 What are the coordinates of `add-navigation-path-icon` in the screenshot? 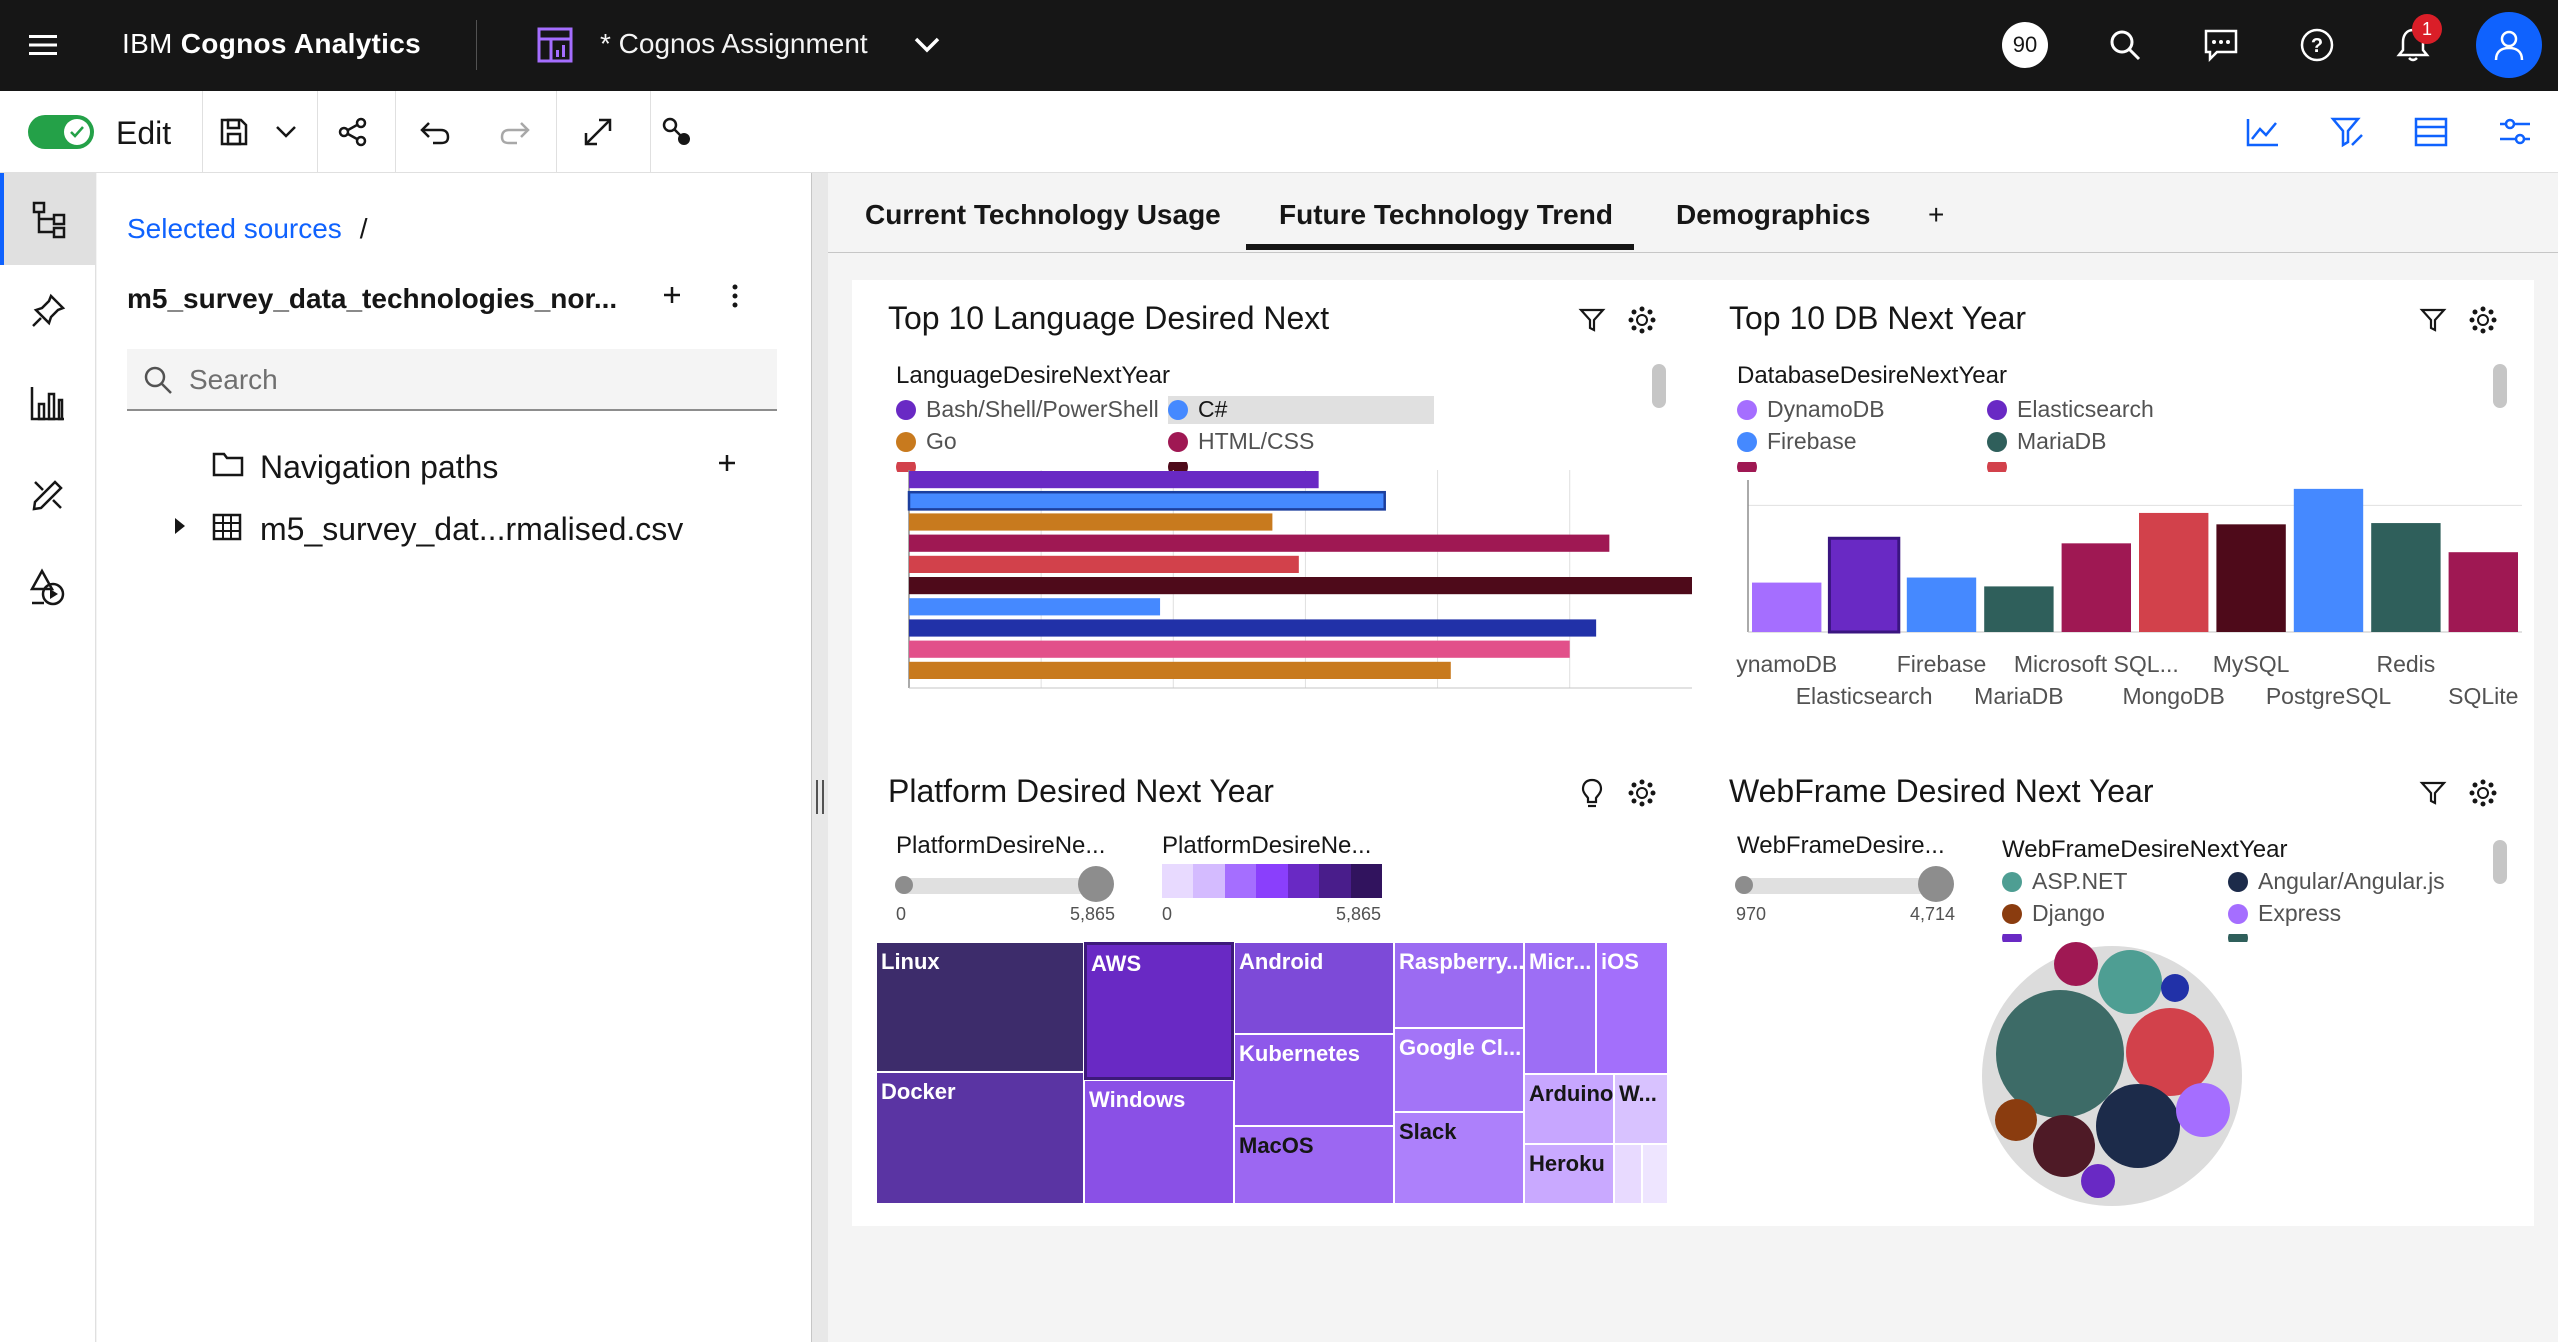 It's located at (727, 465).